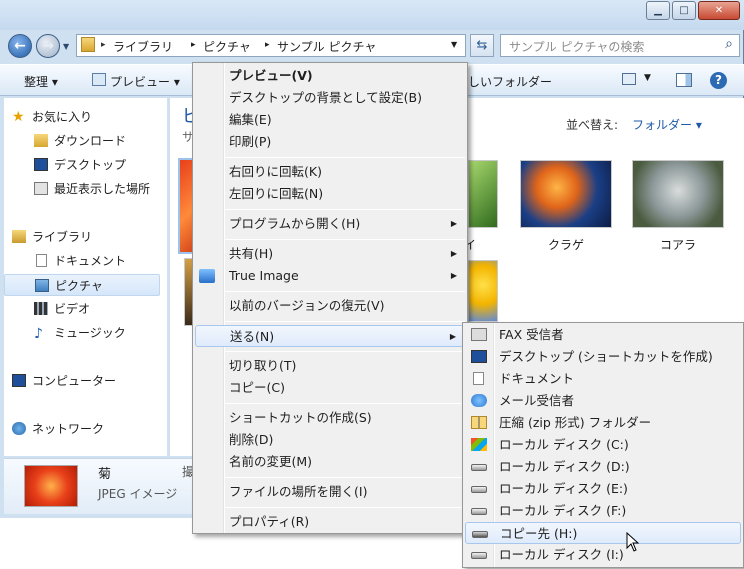  What do you see at coordinates (42, 285) in the screenshot?
I see `pictures-icon` at bounding box center [42, 285].